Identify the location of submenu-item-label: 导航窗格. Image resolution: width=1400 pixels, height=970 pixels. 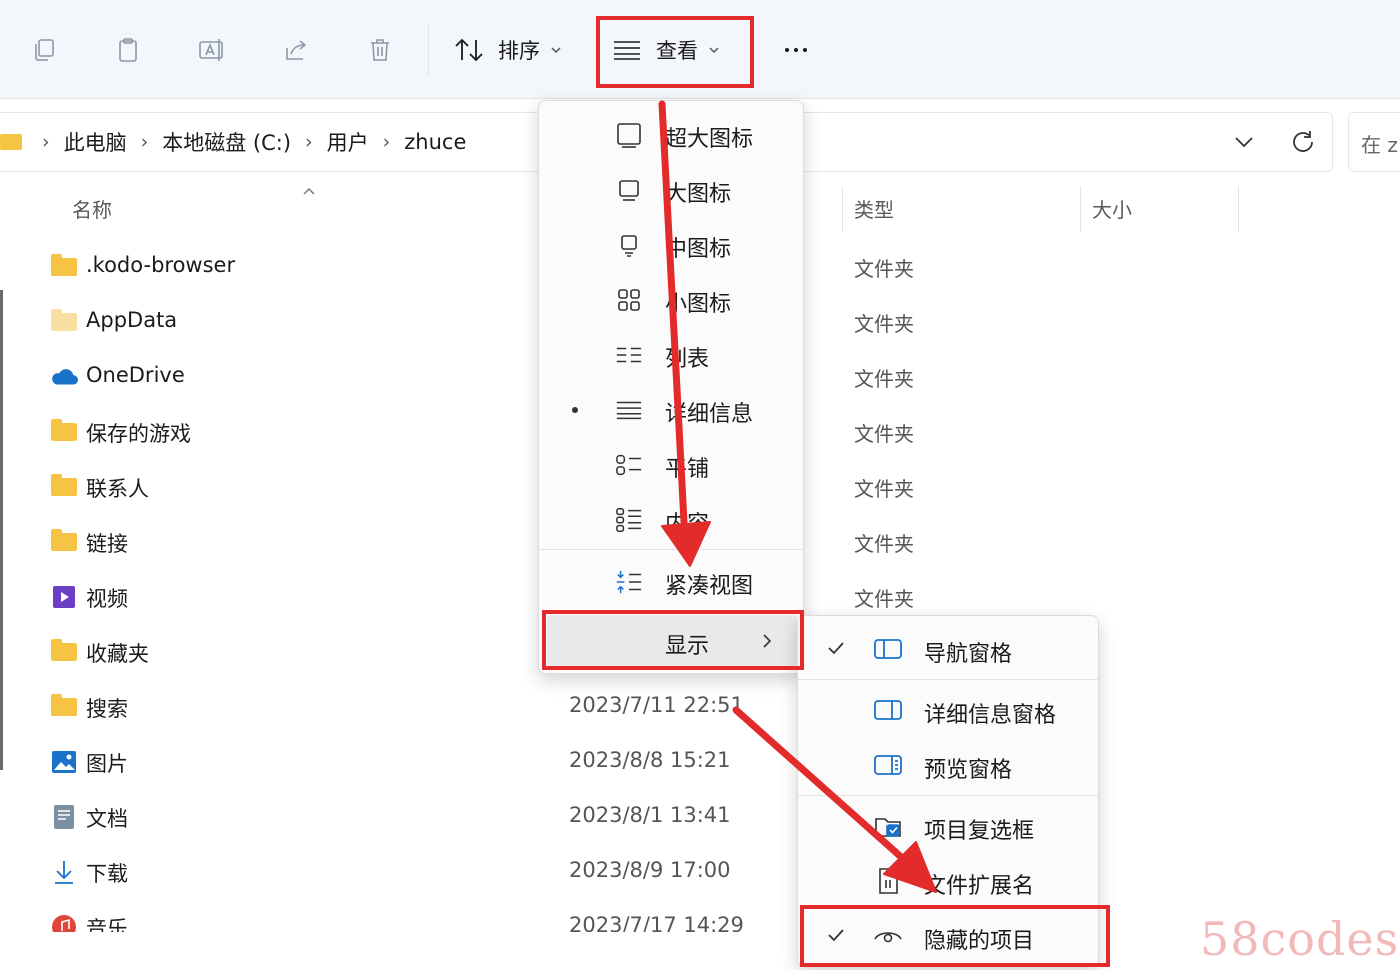
(968, 654).